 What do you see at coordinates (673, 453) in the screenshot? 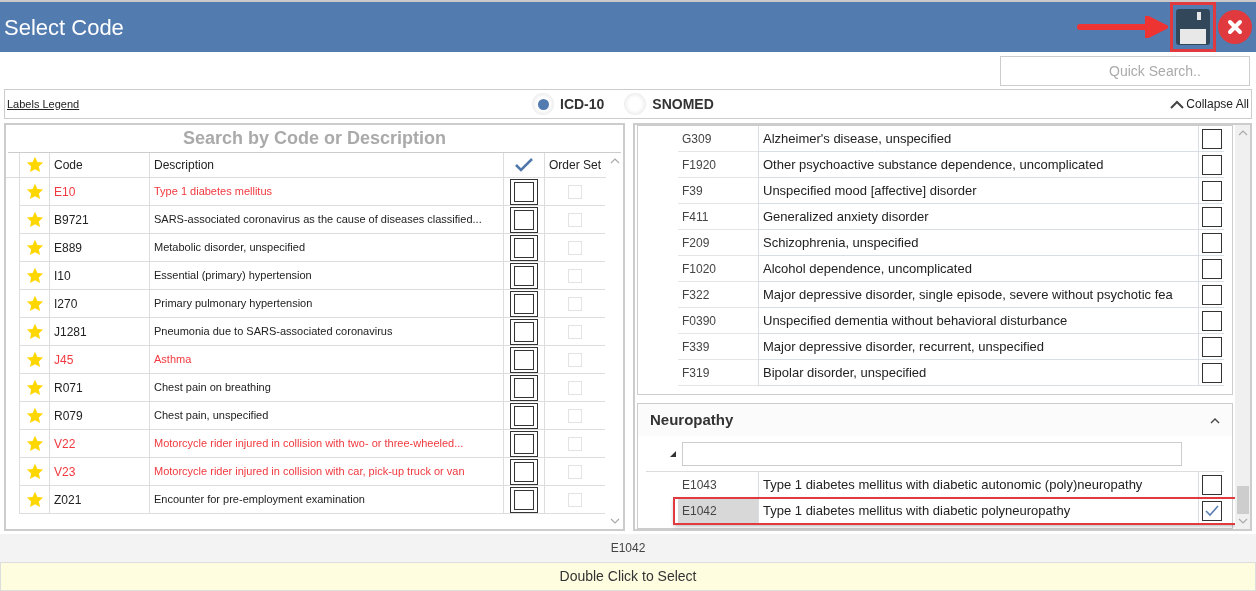
I see `expander-icon` at bounding box center [673, 453].